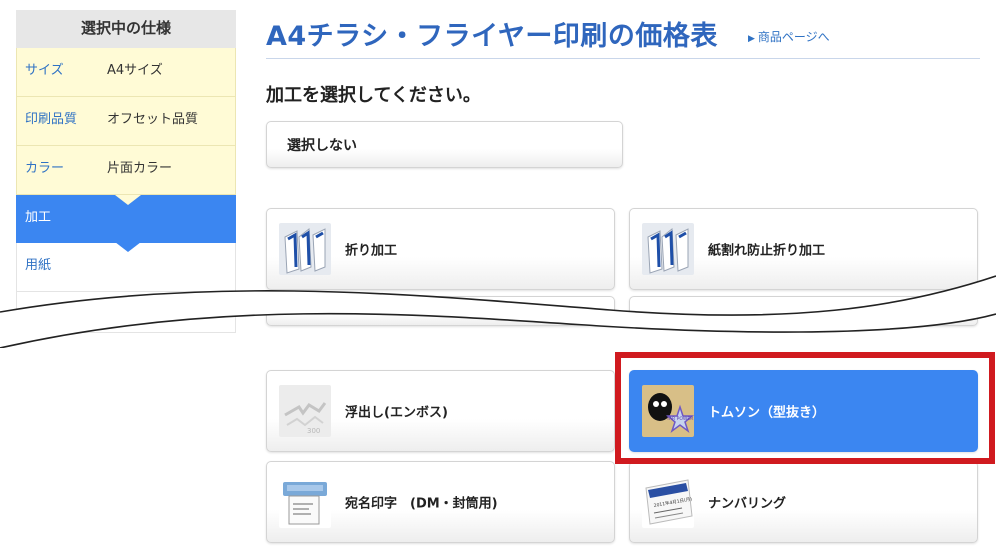 This screenshot has height=560, width=996. I want to click on spec-row-processing: 加工, so click(126, 223).